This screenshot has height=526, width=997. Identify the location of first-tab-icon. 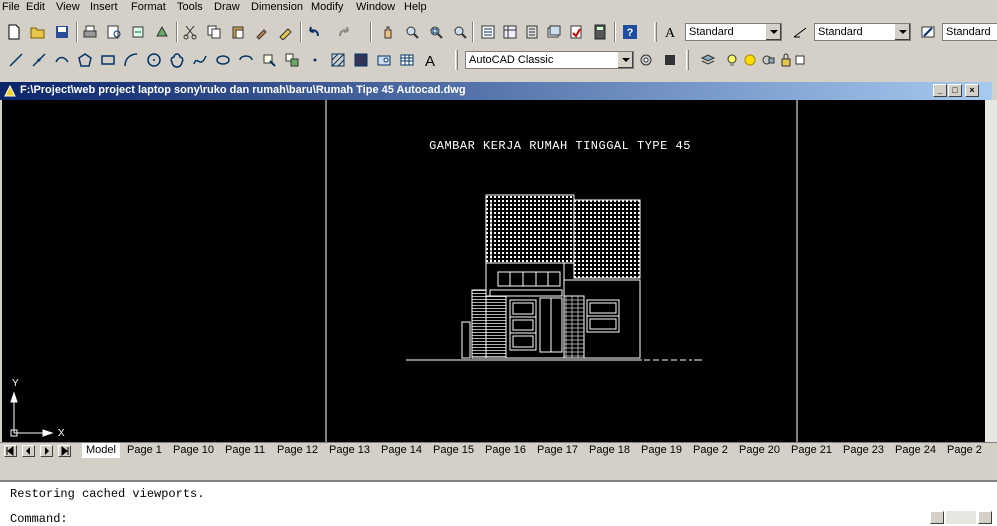
(10, 451).